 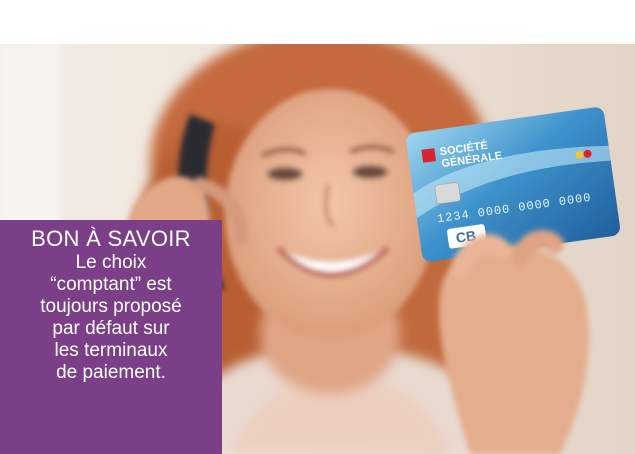 What do you see at coordinates (111, 284) in the screenshot?
I see `info-box-line: “comptant” est` at bounding box center [111, 284].